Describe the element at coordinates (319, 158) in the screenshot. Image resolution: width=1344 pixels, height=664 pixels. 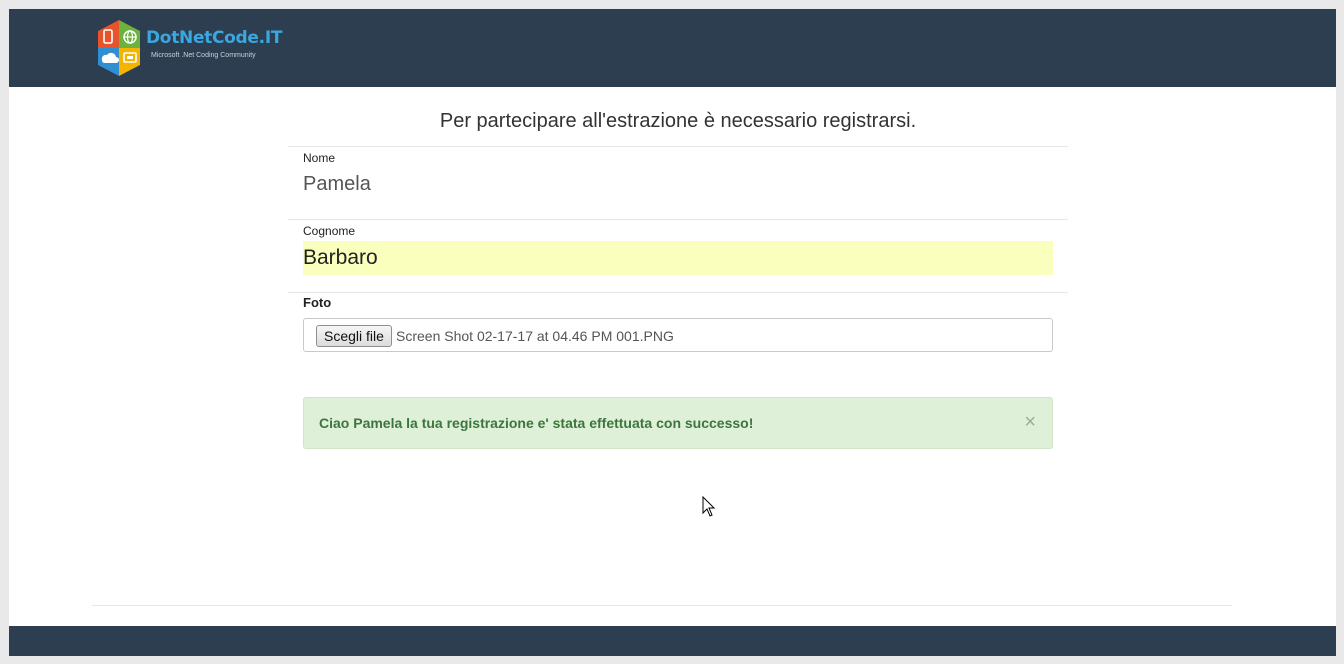
I see `nome-label: Nome` at that location.